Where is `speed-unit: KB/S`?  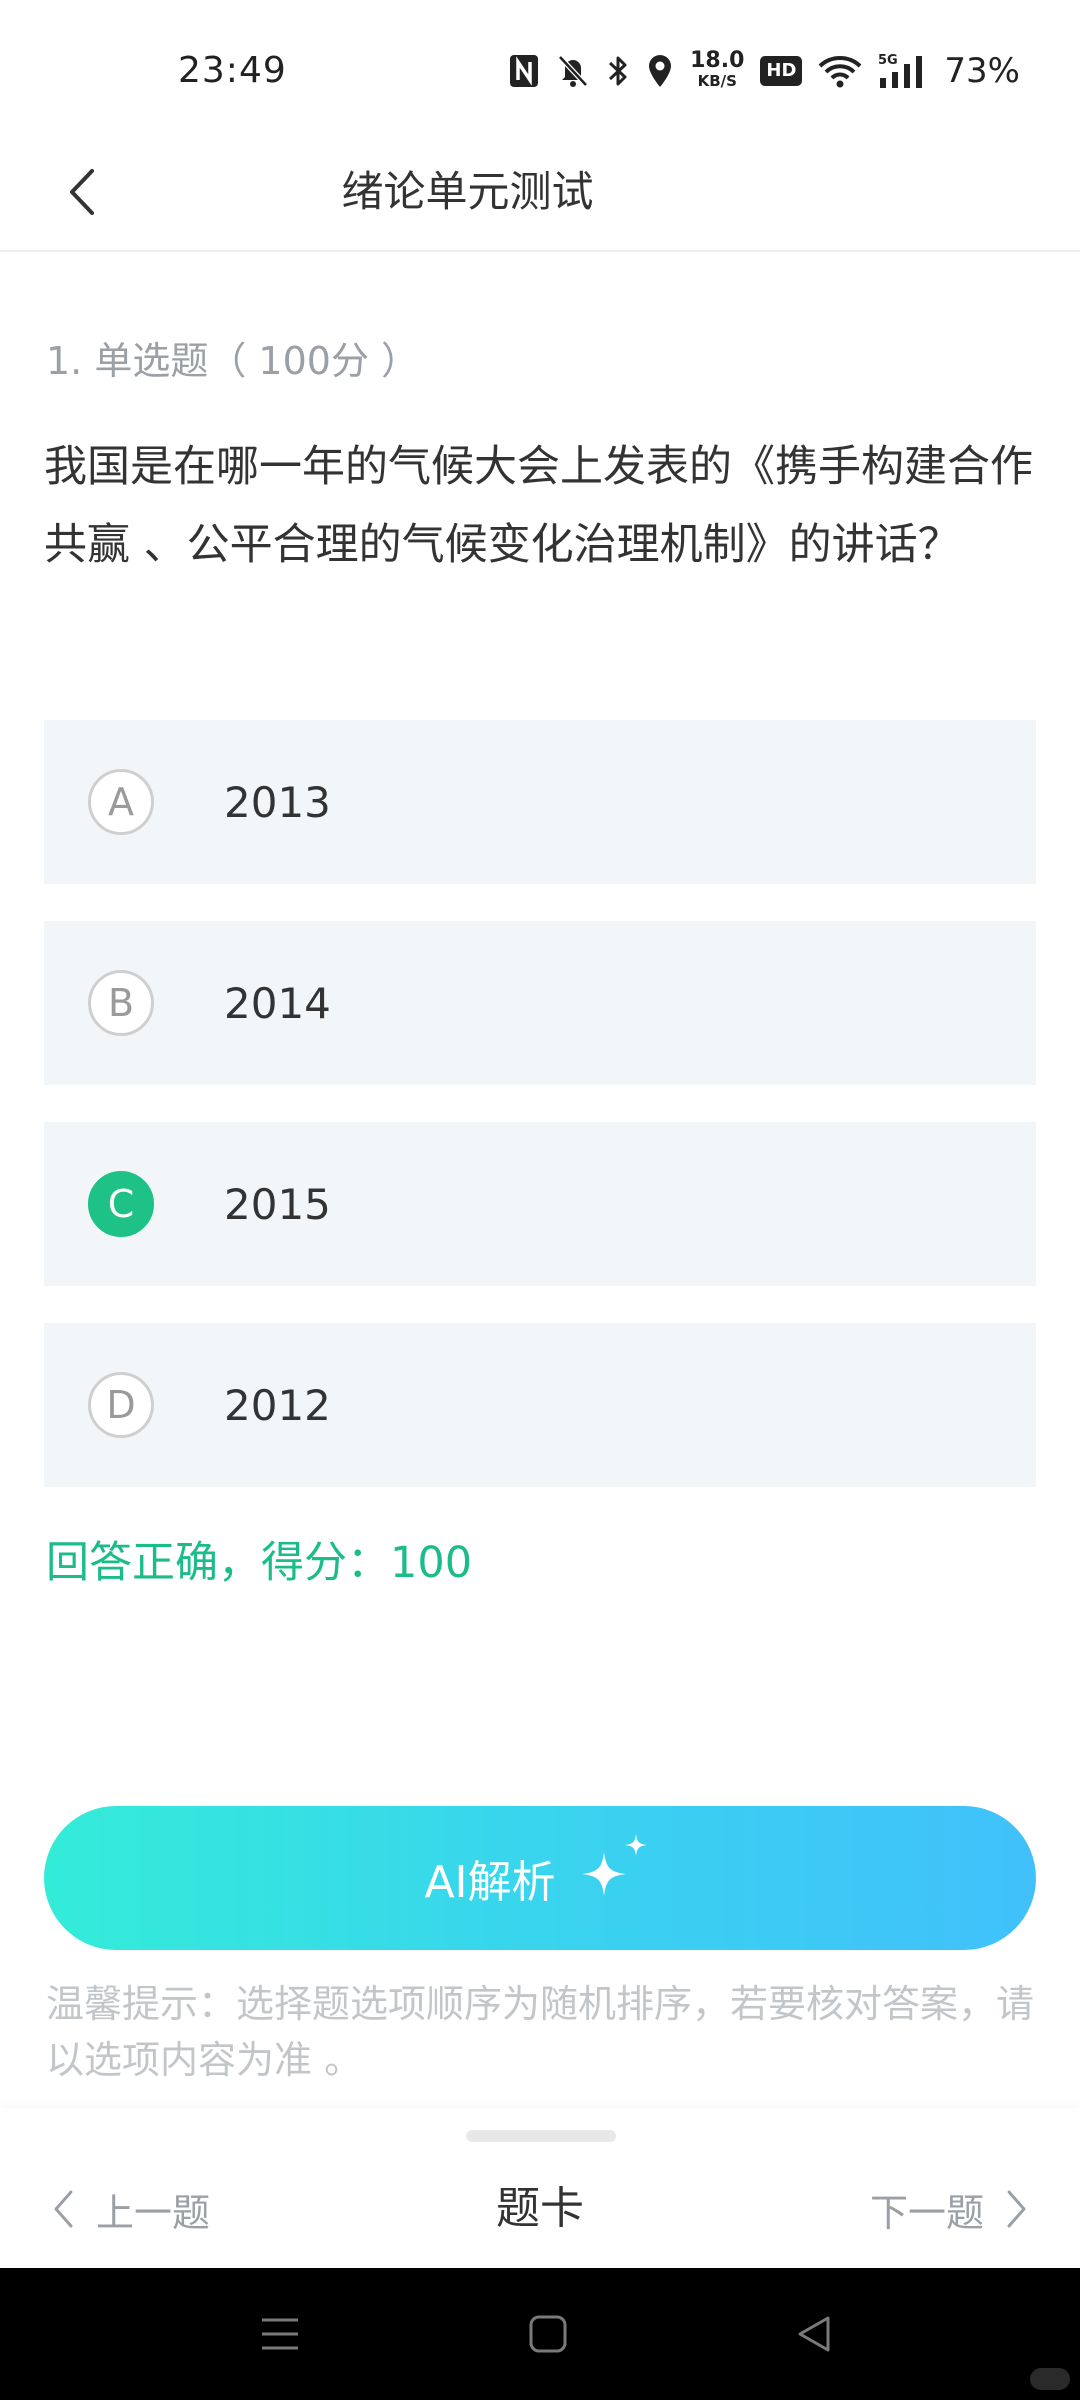
speed-unit: KB/S is located at coordinates (717, 81).